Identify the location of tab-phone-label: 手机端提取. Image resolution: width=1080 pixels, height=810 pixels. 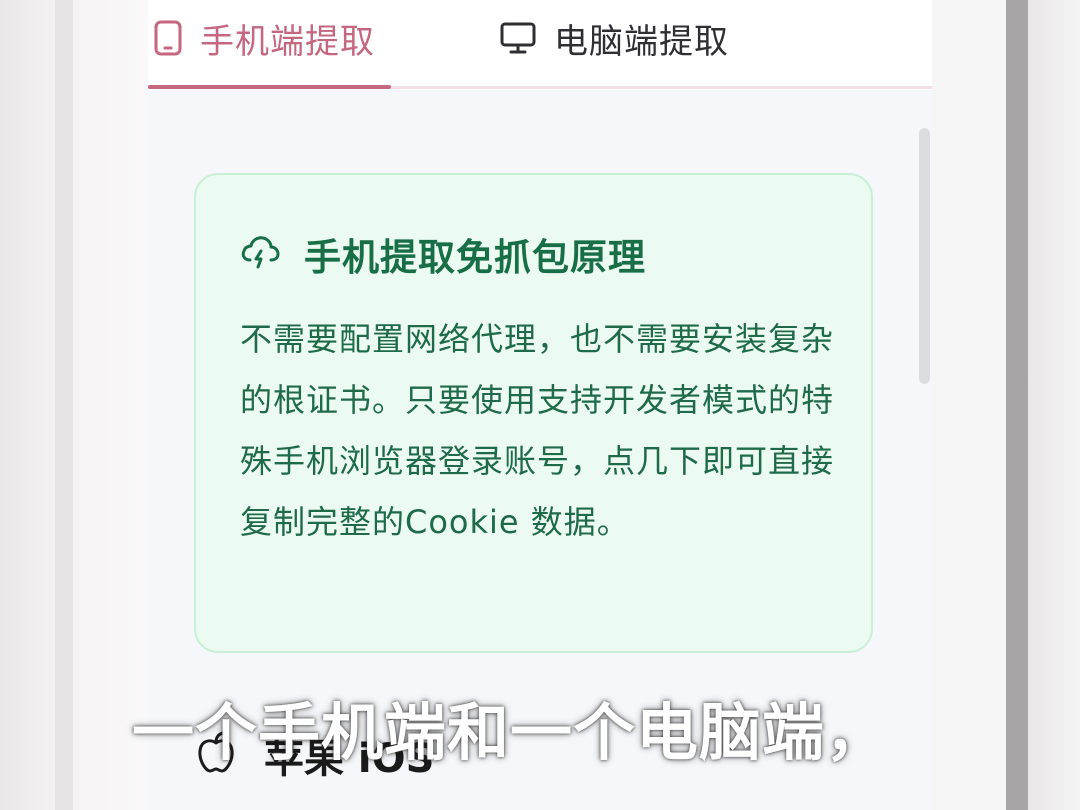
(287, 41).